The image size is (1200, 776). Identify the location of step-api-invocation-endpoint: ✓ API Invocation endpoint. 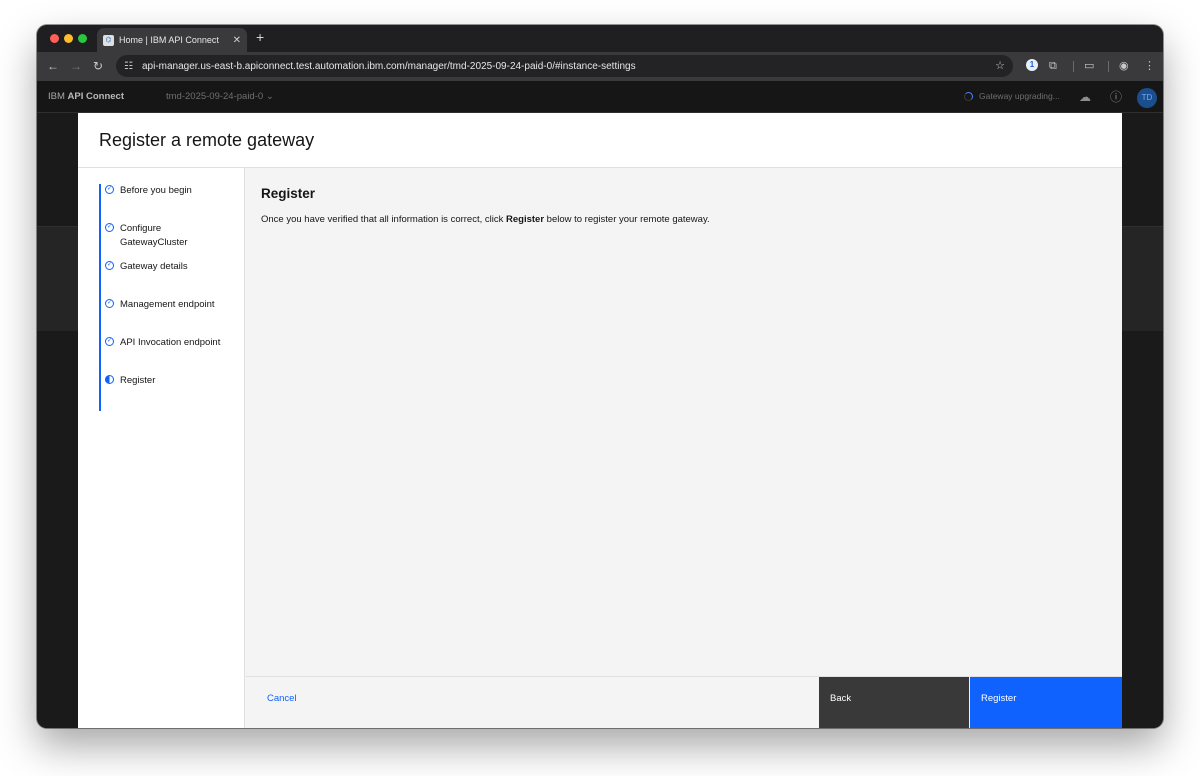
(172, 343).